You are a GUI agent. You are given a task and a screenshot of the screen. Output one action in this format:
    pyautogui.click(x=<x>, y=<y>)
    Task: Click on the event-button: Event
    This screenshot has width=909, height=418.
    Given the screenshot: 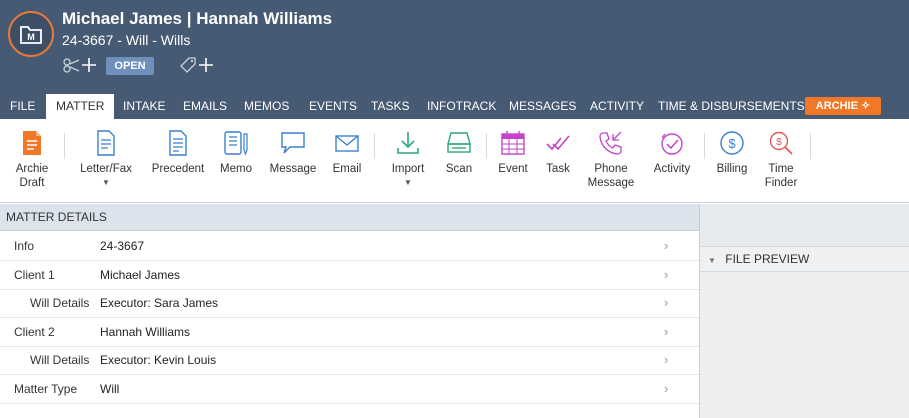 What is the action you would take?
    pyautogui.click(x=513, y=153)
    